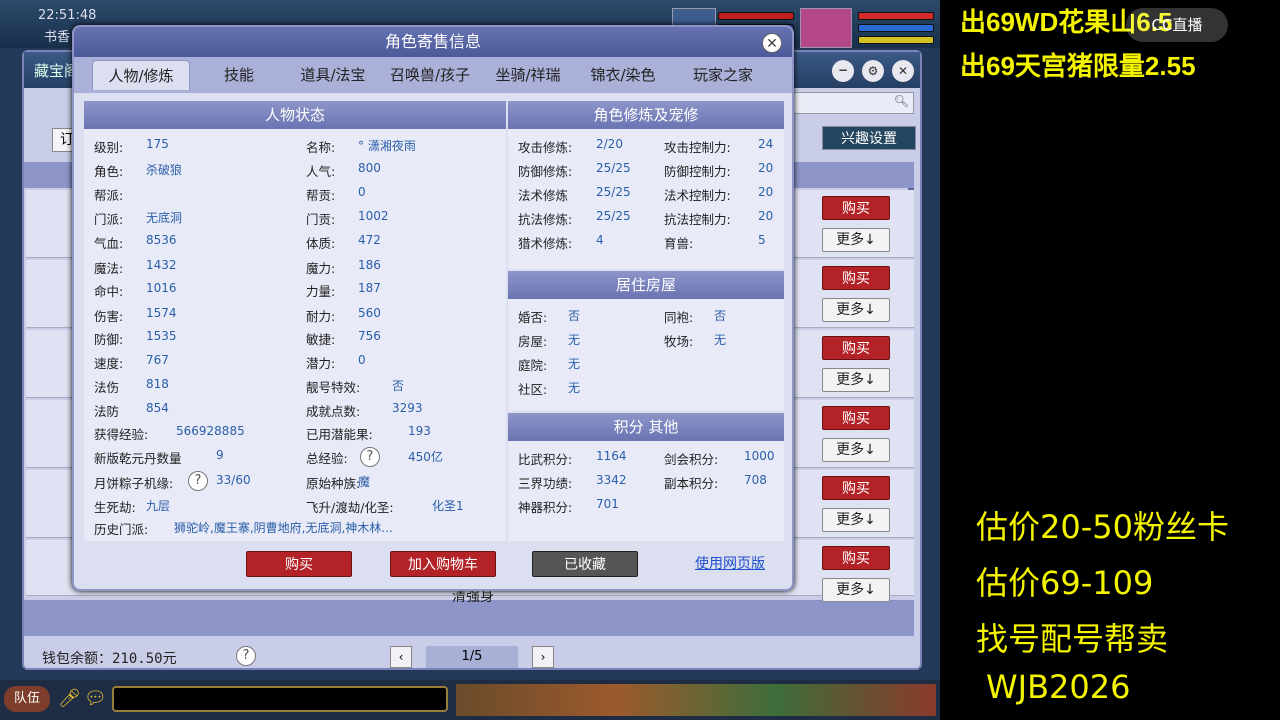 The image size is (1280, 720). Describe the element at coordinates (109, 339) in the screenshot. I see `status-label: 防御:` at that location.